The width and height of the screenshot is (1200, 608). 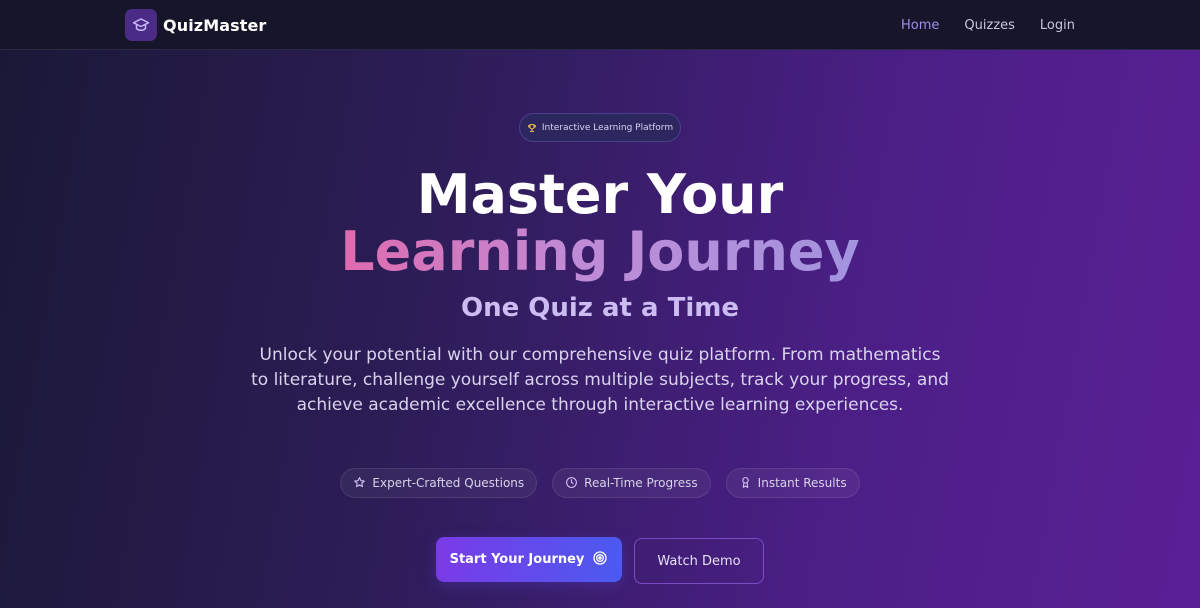 I want to click on nav-link-quizzes: Quizzes, so click(x=989, y=25).